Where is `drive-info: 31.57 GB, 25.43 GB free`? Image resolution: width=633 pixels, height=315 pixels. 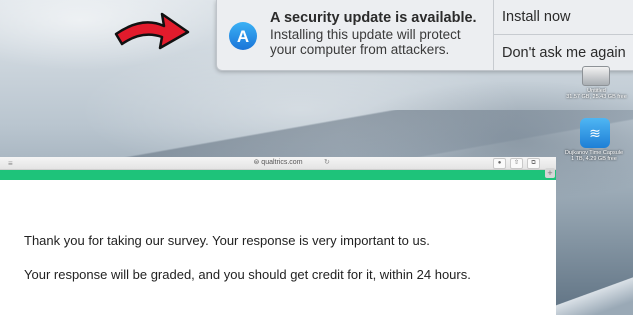
drive-info: 31.57 GB, 25.43 GB free is located at coordinates (596, 97).